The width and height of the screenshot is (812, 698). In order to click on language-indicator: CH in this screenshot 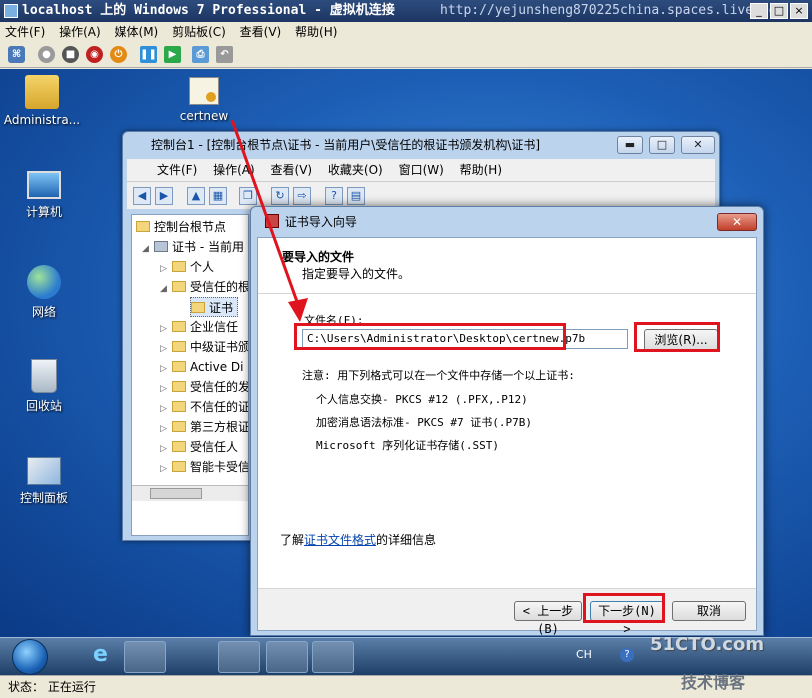, I will do `click(584, 654)`.